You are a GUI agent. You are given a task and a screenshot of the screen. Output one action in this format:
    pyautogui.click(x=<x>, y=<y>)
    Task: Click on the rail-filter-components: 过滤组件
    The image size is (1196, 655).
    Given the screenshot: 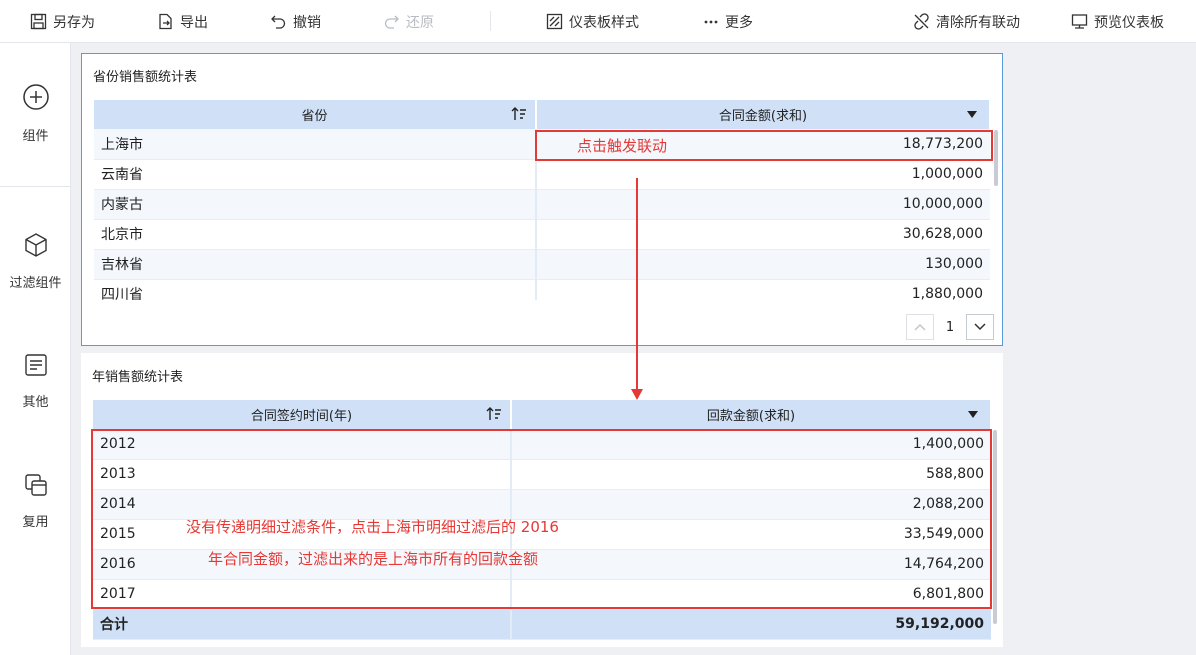 What is the action you would take?
    pyautogui.click(x=35, y=261)
    